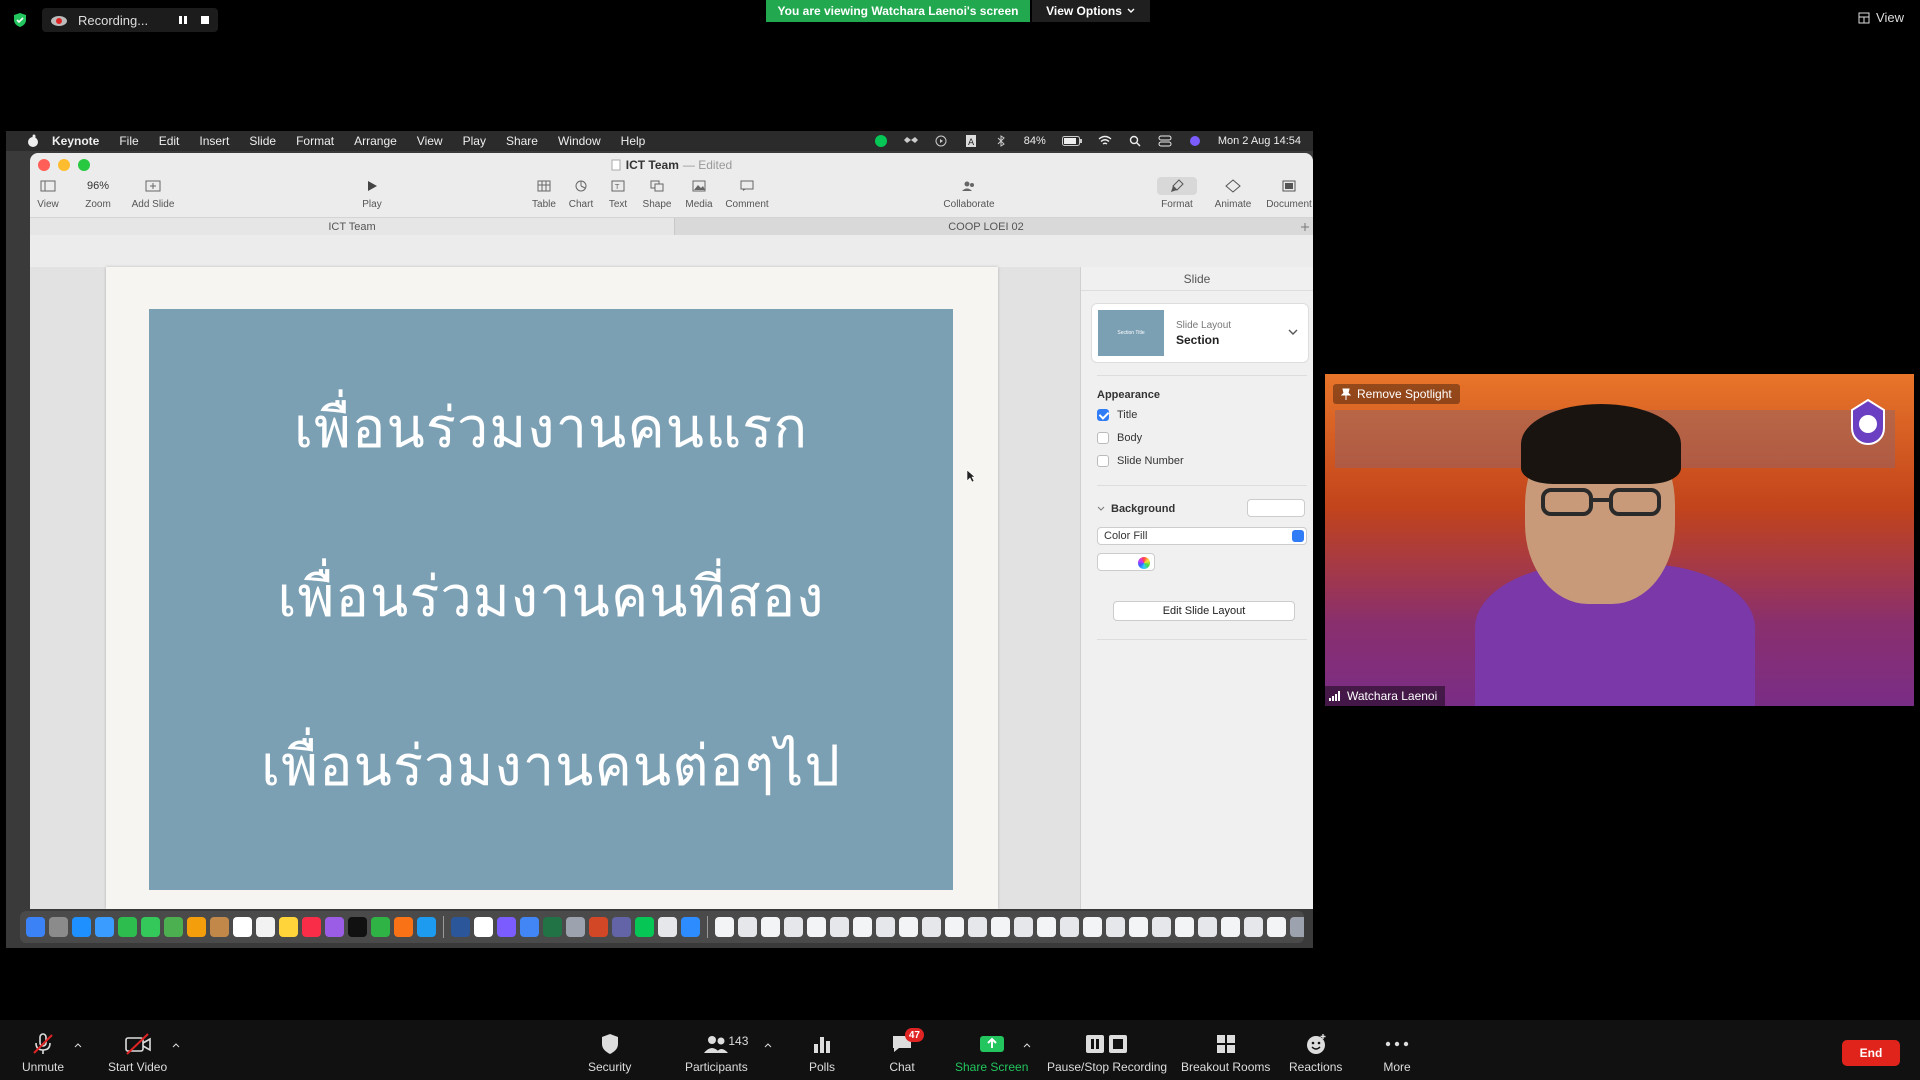 This screenshot has height=1080, width=1920. What do you see at coordinates (214, 141) in the screenshot?
I see `menu-insert: Insert` at bounding box center [214, 141].